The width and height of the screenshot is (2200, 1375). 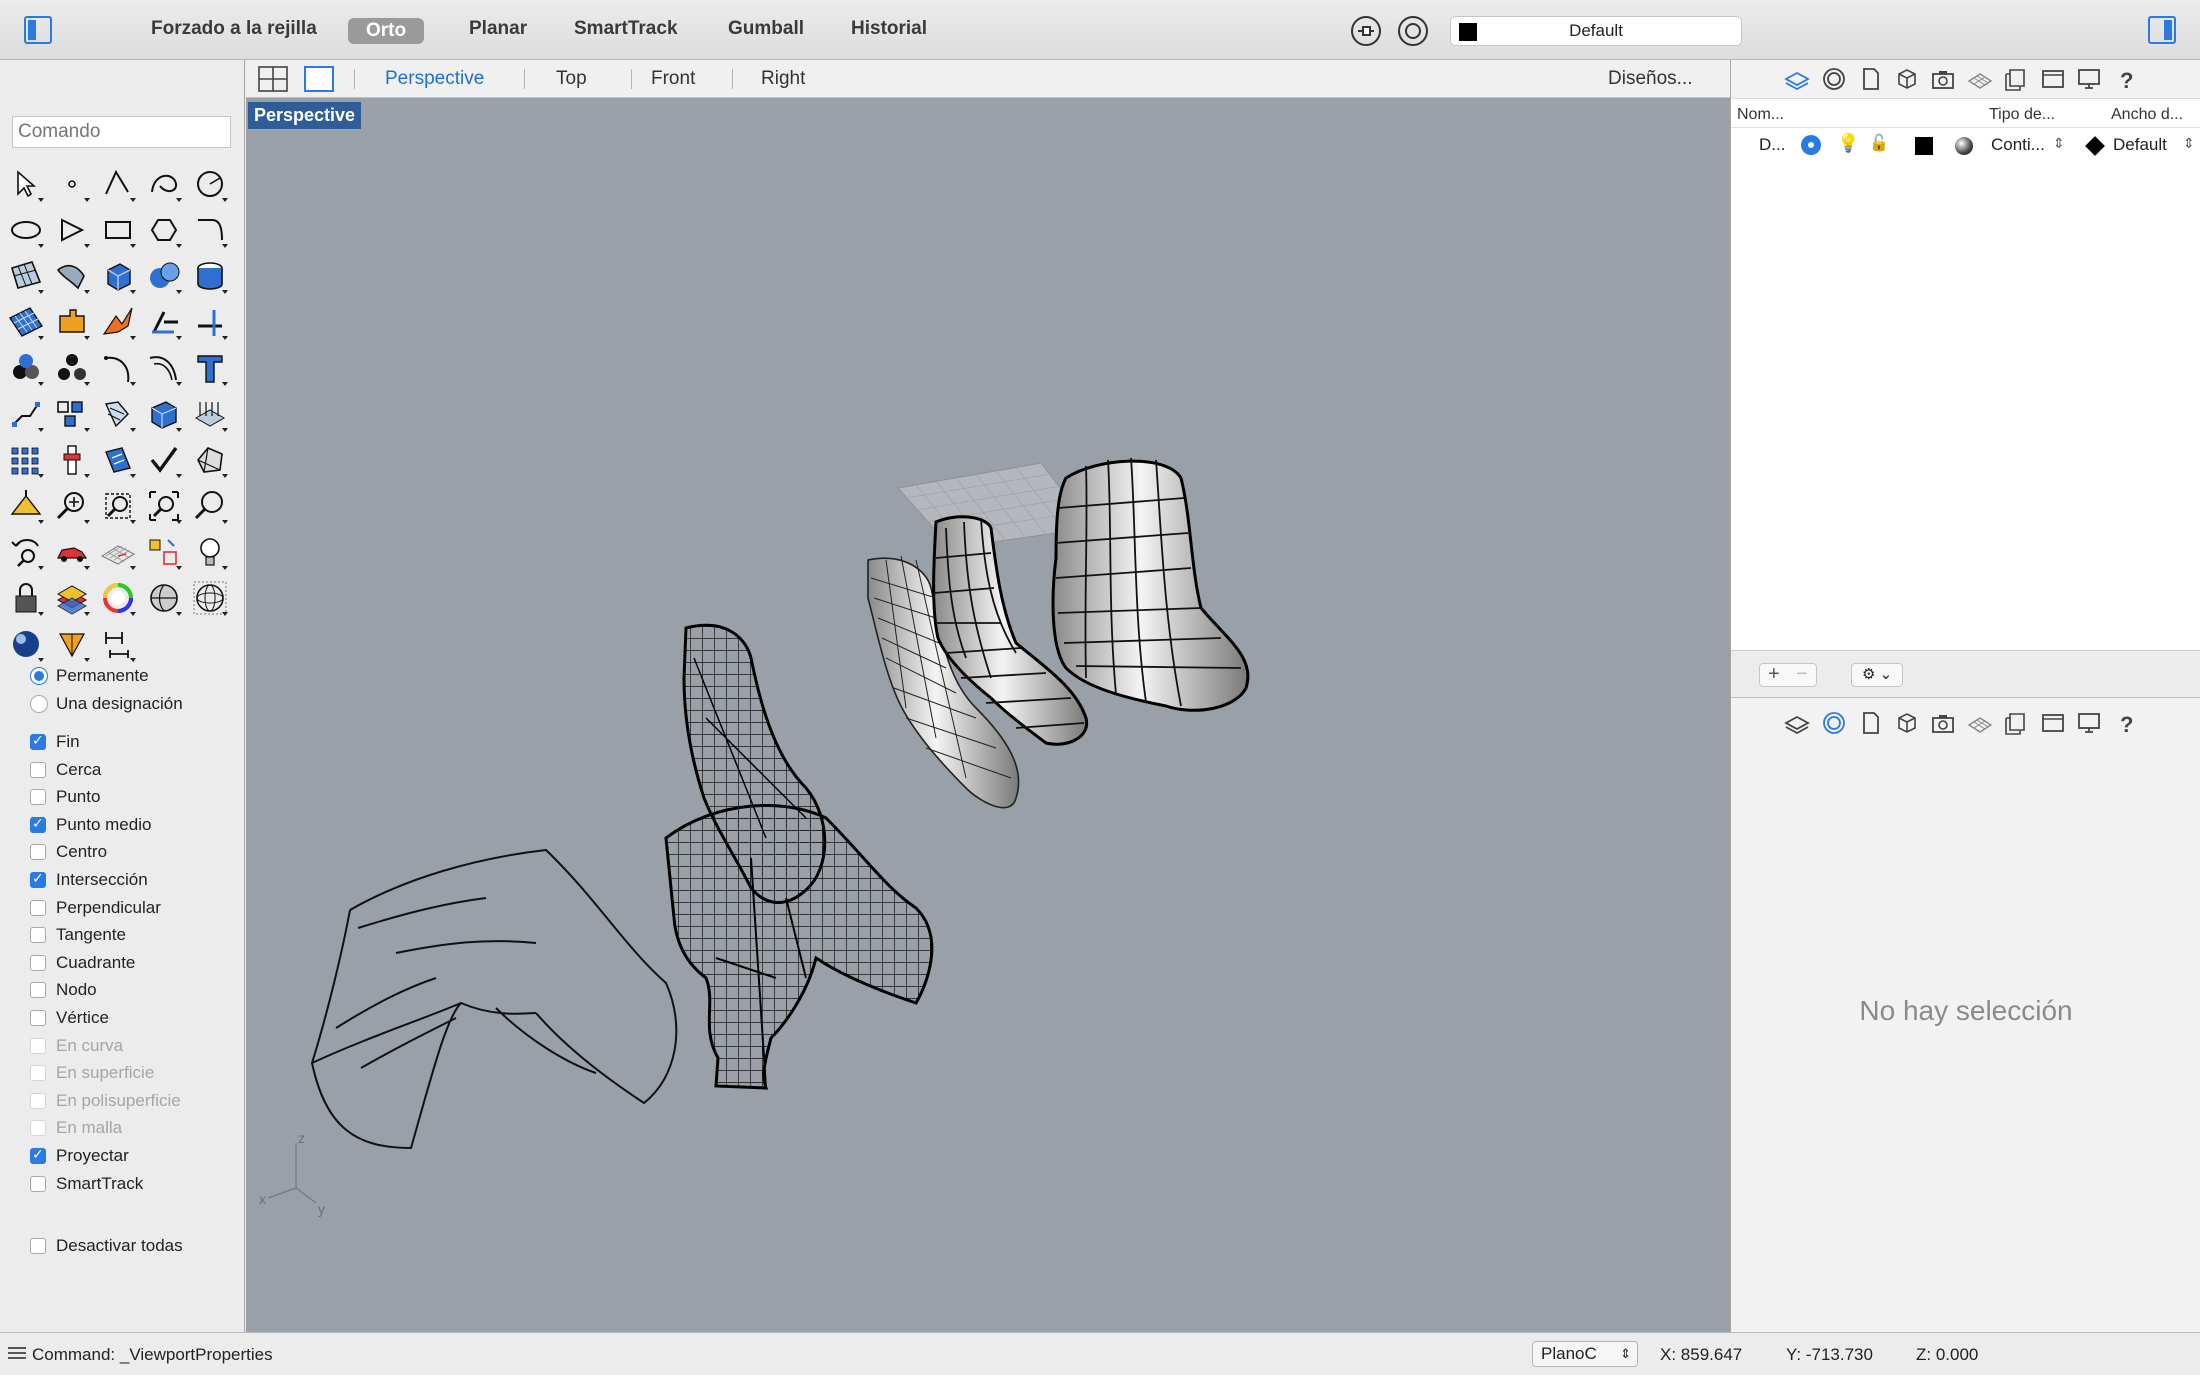 What do you see at coordinates (2053, 79) in the screenshot?
I see `viewport-tab-icon` at bounding box center [2053, 79].